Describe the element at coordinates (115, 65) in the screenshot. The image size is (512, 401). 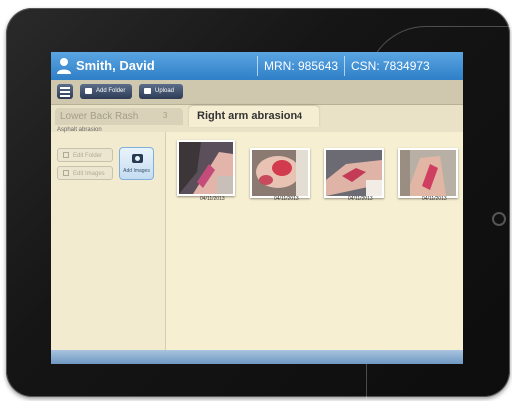
I see `patient-name: Smith, David` at that location.